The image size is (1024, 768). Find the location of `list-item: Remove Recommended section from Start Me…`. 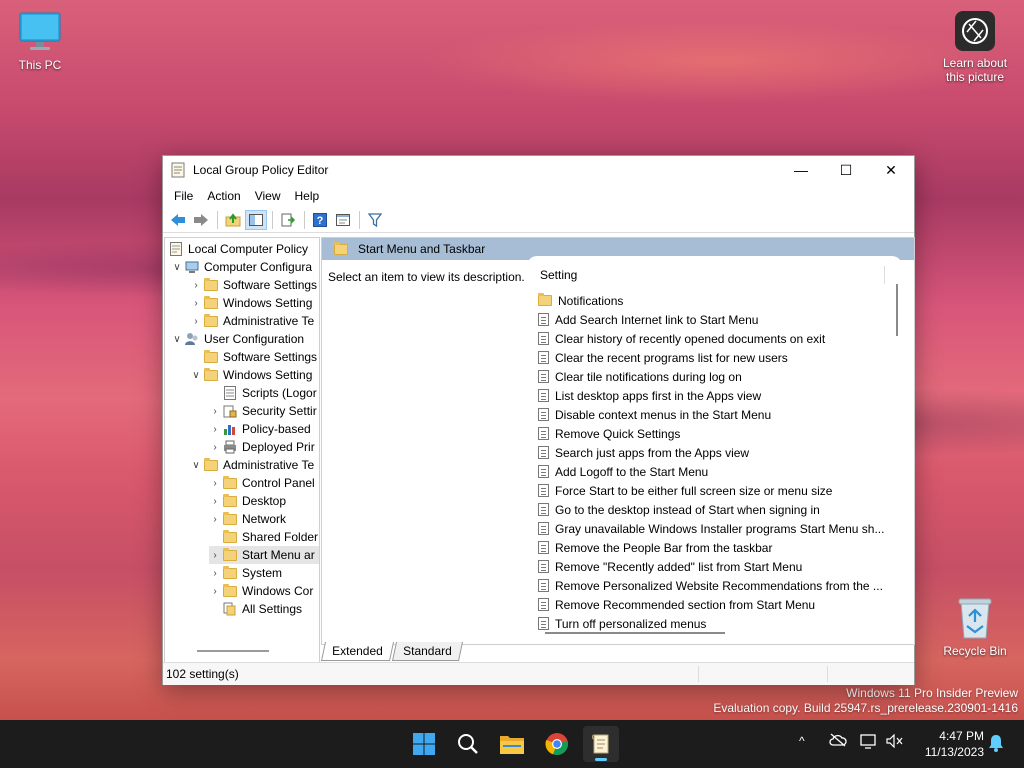

list-item: Remove Recommended section from Start Me… is located at coordinates (676, 604).